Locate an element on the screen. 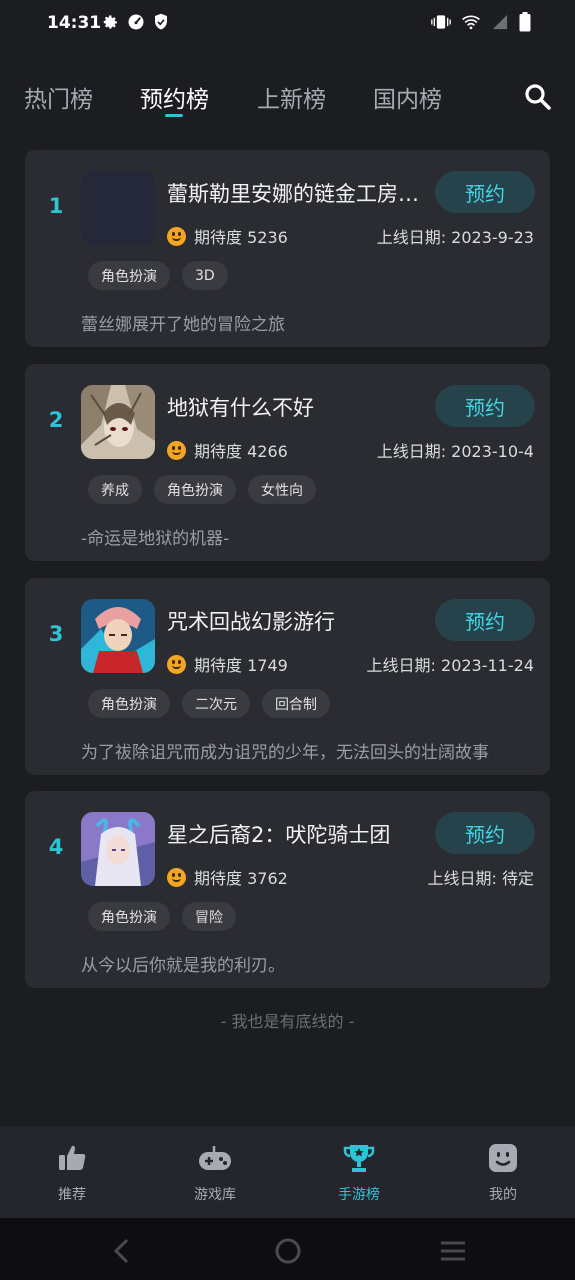 The height and width of the screenshot is (1280, 575). rank-number: 3 is located at coordinates (56, 634).